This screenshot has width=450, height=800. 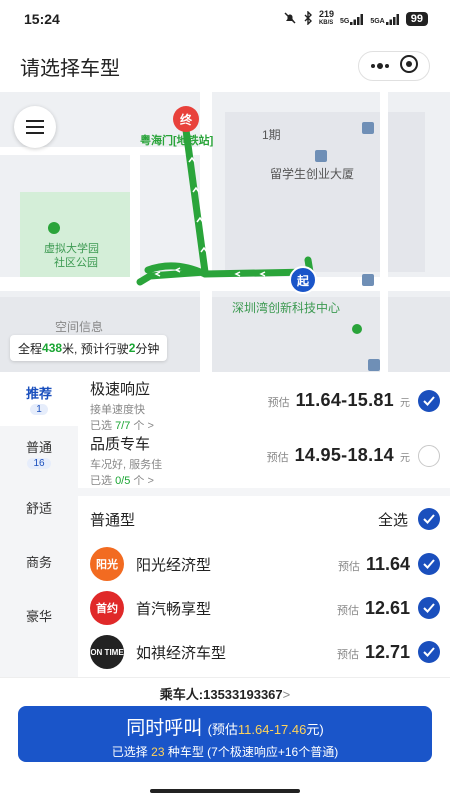 What do you see at coordinates (286, 694) in the screenshot?
I see `chevron-right-icon: >` at bounding box center [286, 694].